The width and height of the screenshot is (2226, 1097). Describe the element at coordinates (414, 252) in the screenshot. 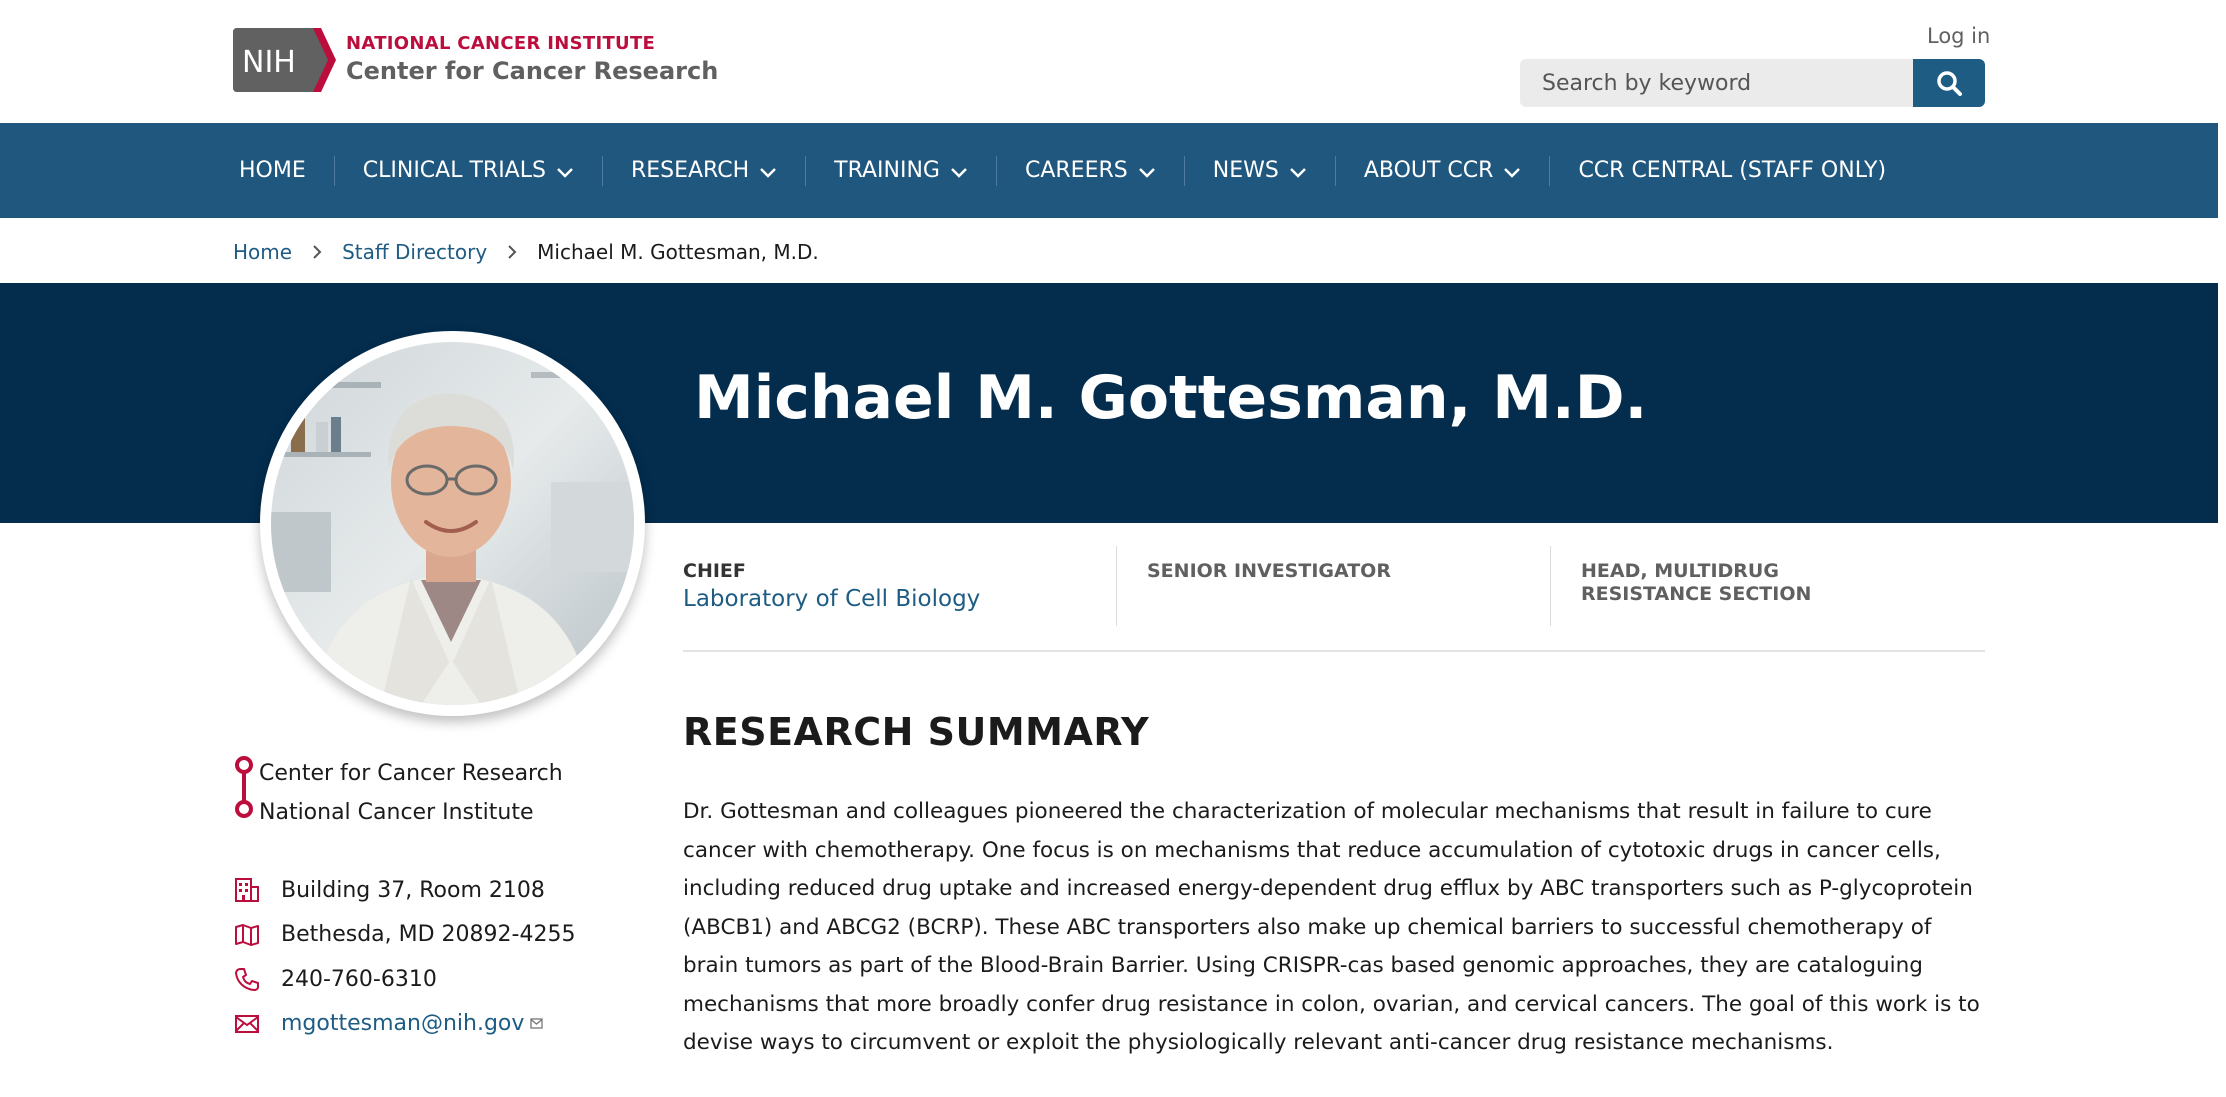

I see `breadcrumb-staff-directory: Staff Directory` at that location.